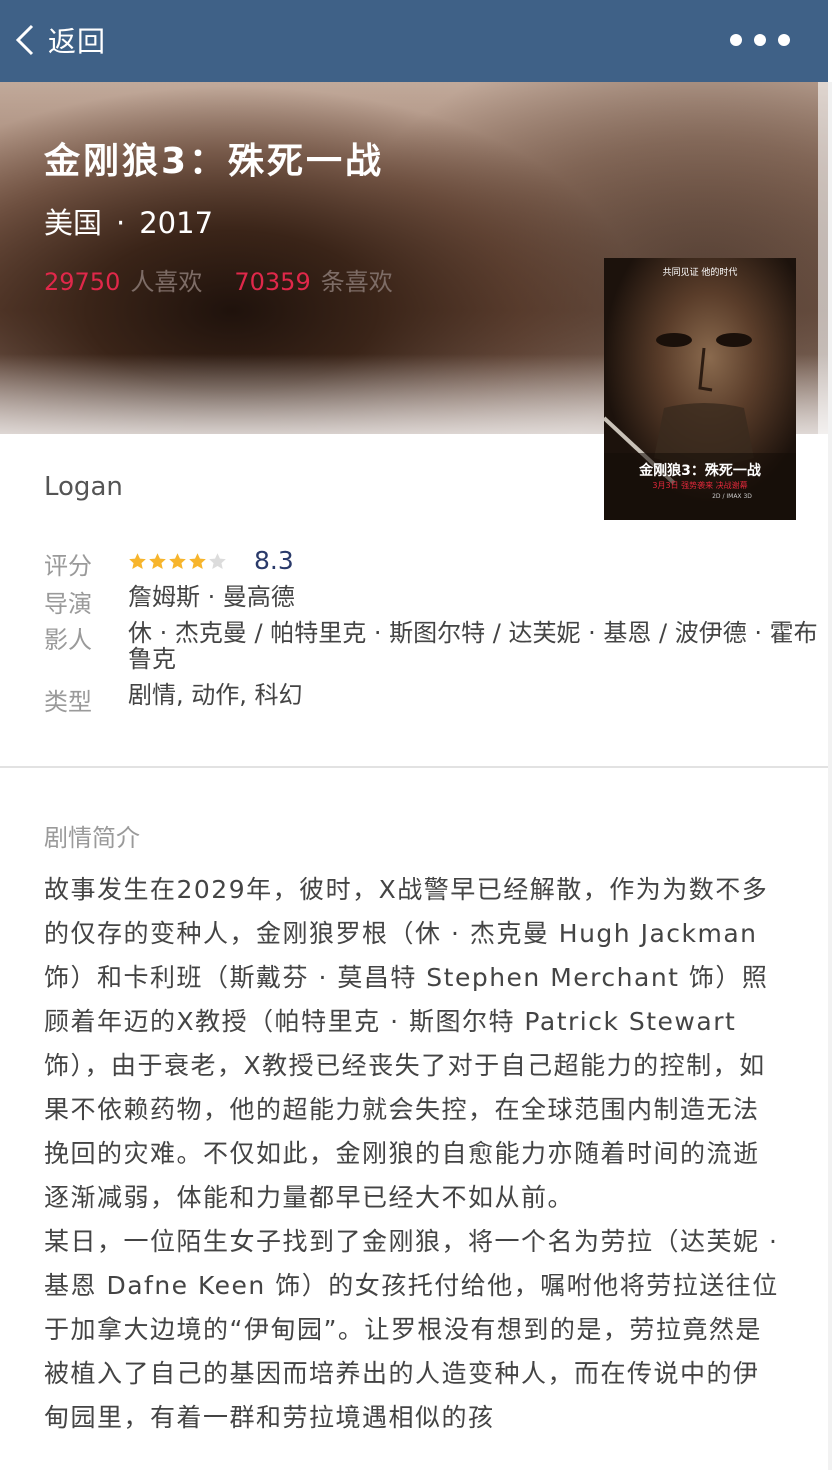 The height and width of the screenshot is (1470, 832). I want to click on rating-value: 8.3, so click(274, 560).